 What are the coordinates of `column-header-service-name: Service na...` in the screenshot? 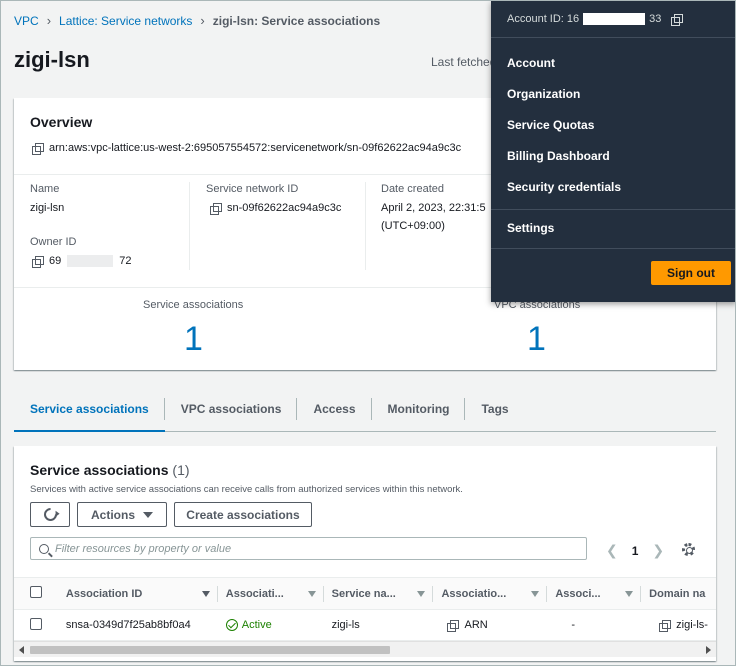 It's located at (378, 593).